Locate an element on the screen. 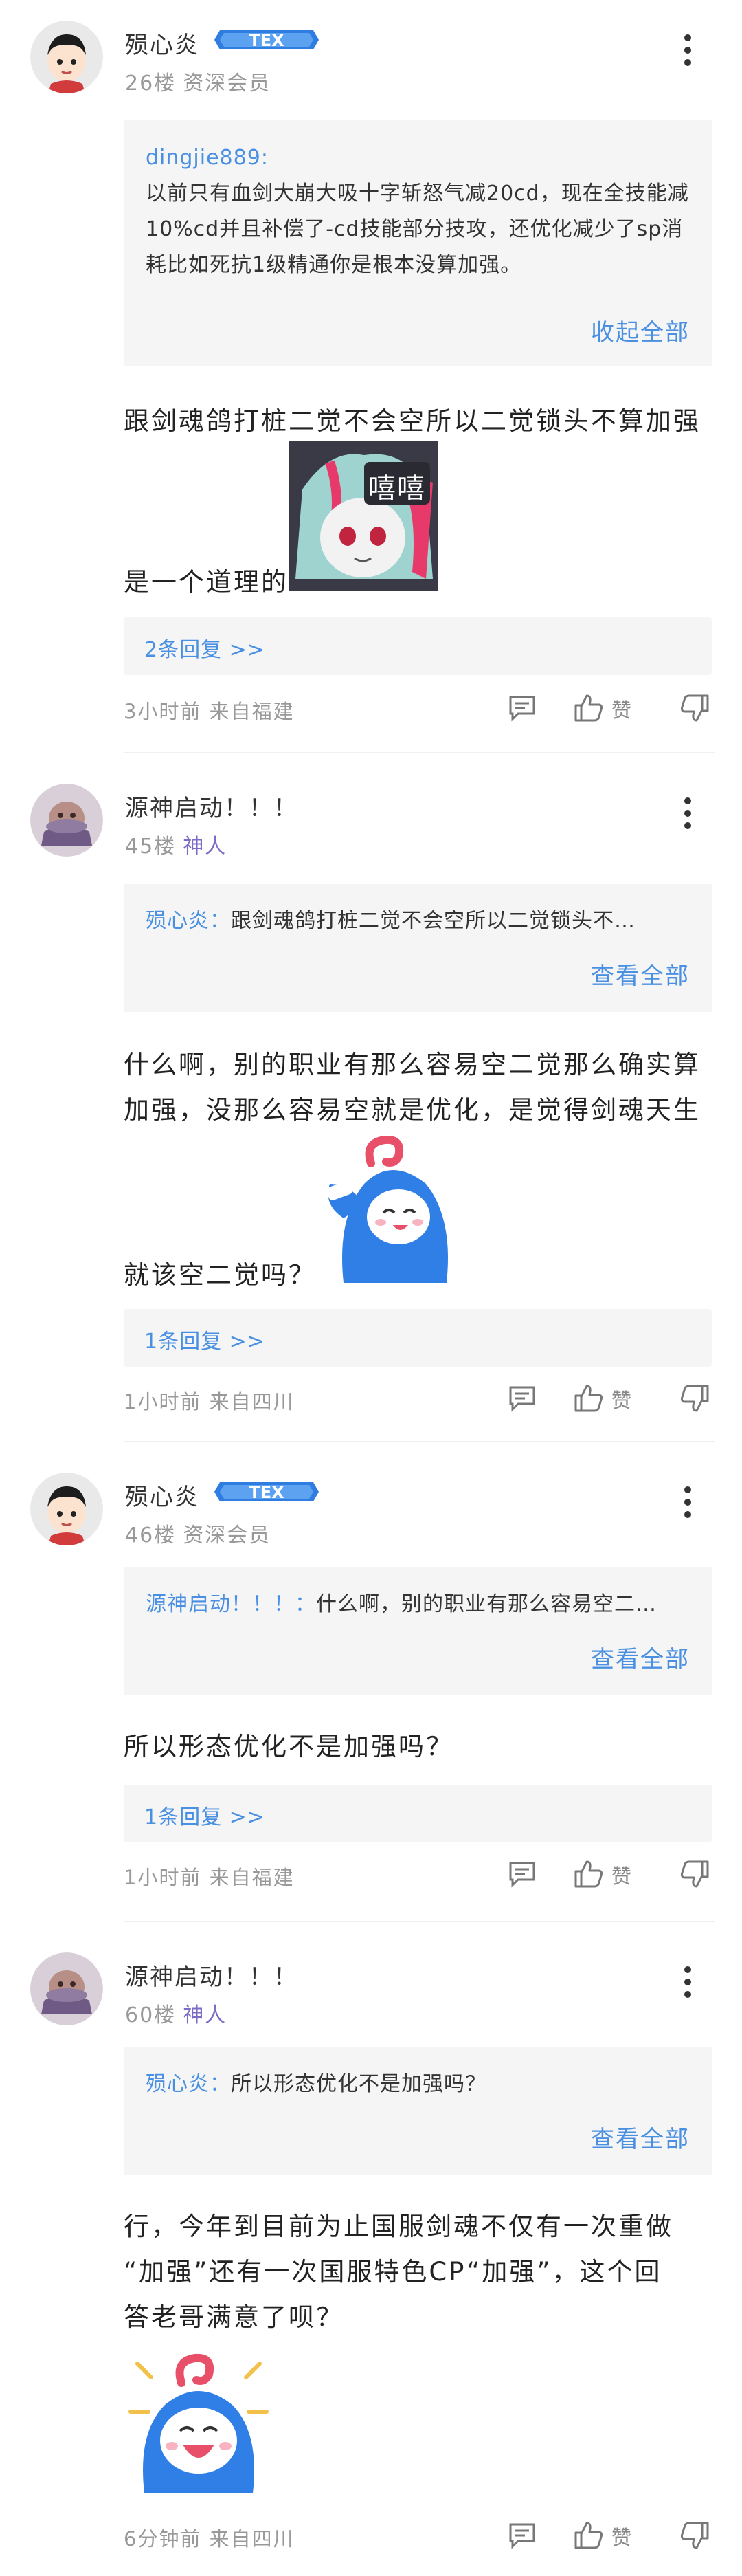 The height and width of the screenshot is (2576, 742). quote-author: 源神启动！！！： is located at coordinates (231, 1604).